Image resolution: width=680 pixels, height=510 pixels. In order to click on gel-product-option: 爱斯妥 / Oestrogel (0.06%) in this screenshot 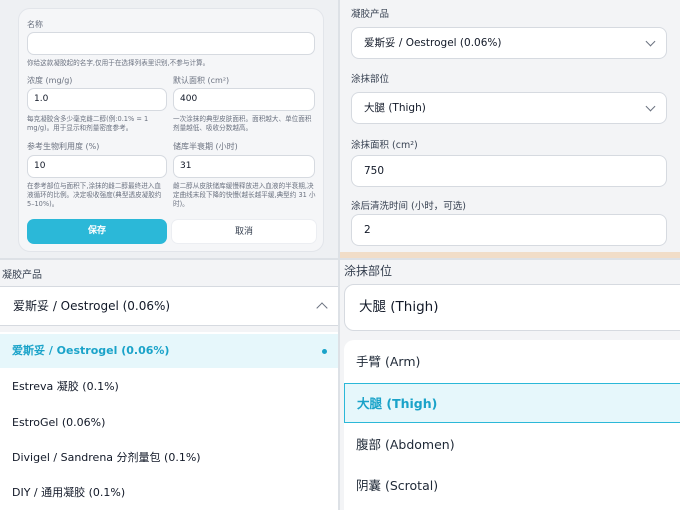, I will do `click(169, 351)`.